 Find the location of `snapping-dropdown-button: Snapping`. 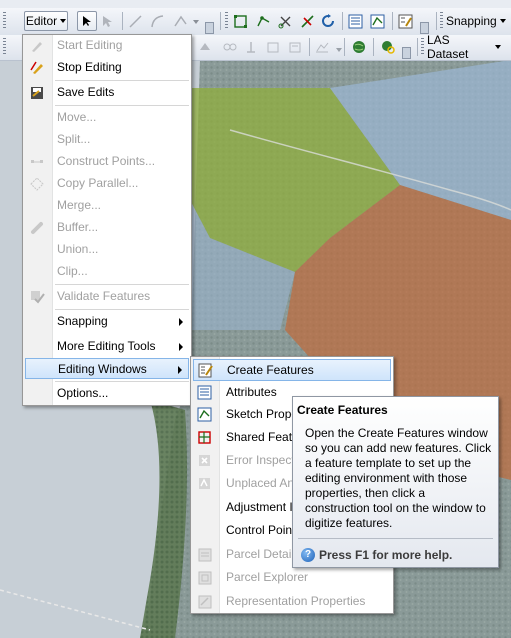

snapping-dropdown-button: Snapping is located at coordinates (476, 21).